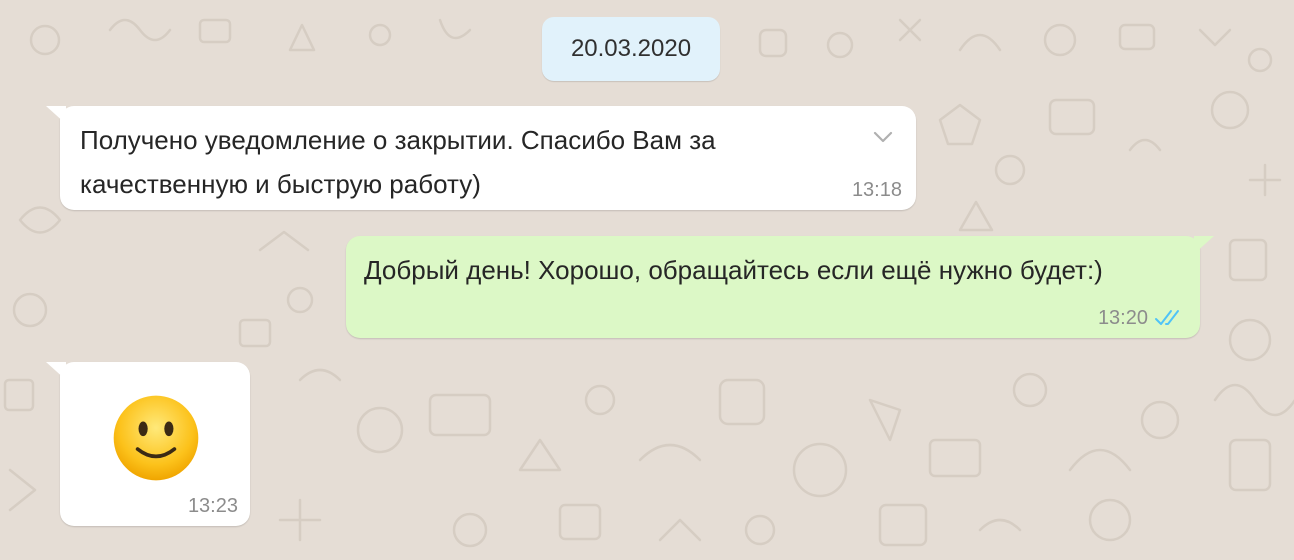 This screenshot has height=560, width=1294. What do you see at coordinates (212, 506) in the screenshot?
I see `message-time: 13:23` at bounding box center [212, 506].